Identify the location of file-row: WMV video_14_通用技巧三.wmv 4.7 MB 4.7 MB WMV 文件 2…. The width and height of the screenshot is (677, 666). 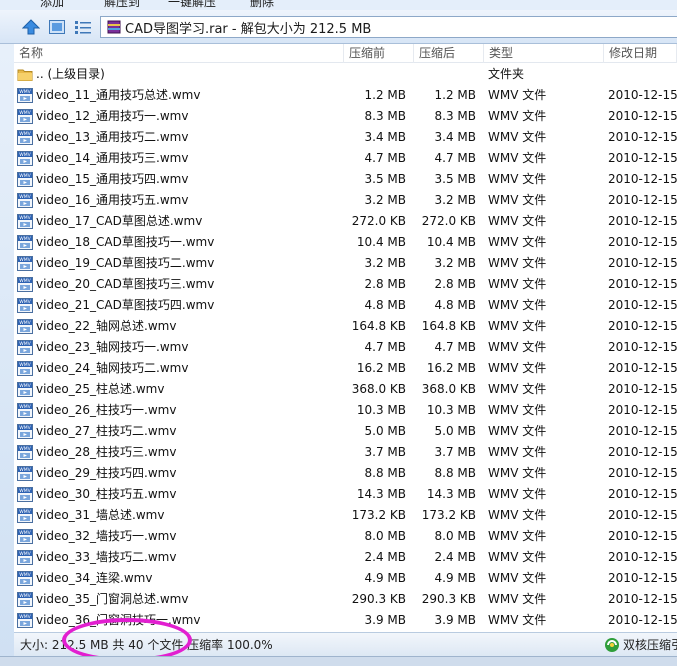
(345, 158).